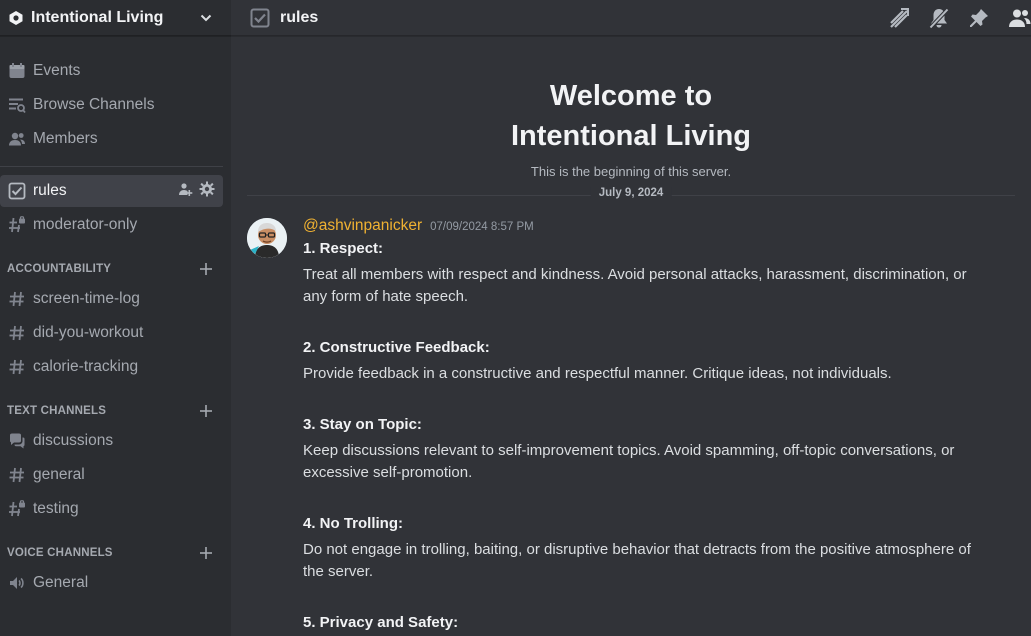 This screenshot has height=636, width=1031. What do you see at coordinates (353, 523) in the screenshot?
I see `rule-title: 4. No Trolling:` at bounding box center [353, 523].